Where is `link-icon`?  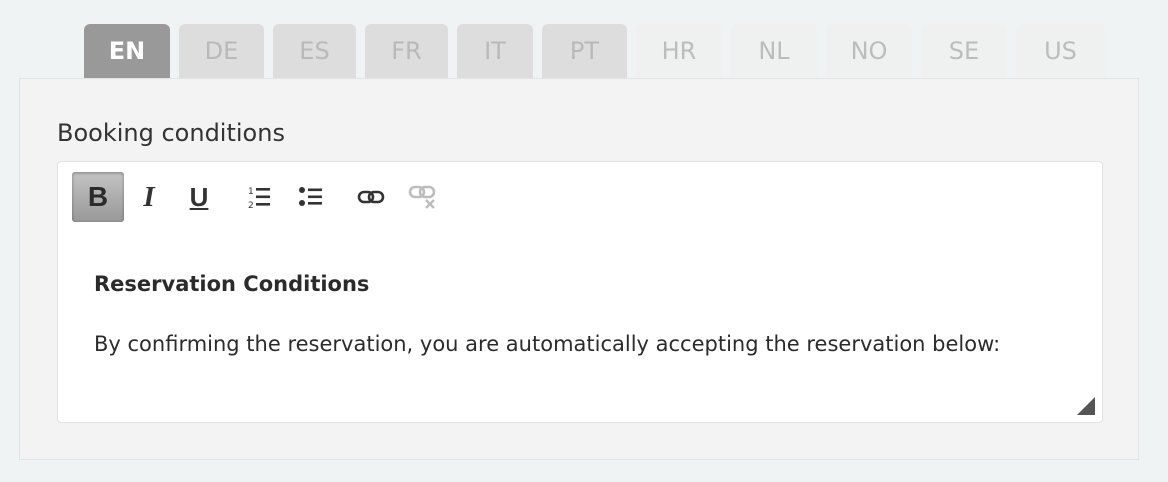 link-icon is located at coordinates (371, 197).